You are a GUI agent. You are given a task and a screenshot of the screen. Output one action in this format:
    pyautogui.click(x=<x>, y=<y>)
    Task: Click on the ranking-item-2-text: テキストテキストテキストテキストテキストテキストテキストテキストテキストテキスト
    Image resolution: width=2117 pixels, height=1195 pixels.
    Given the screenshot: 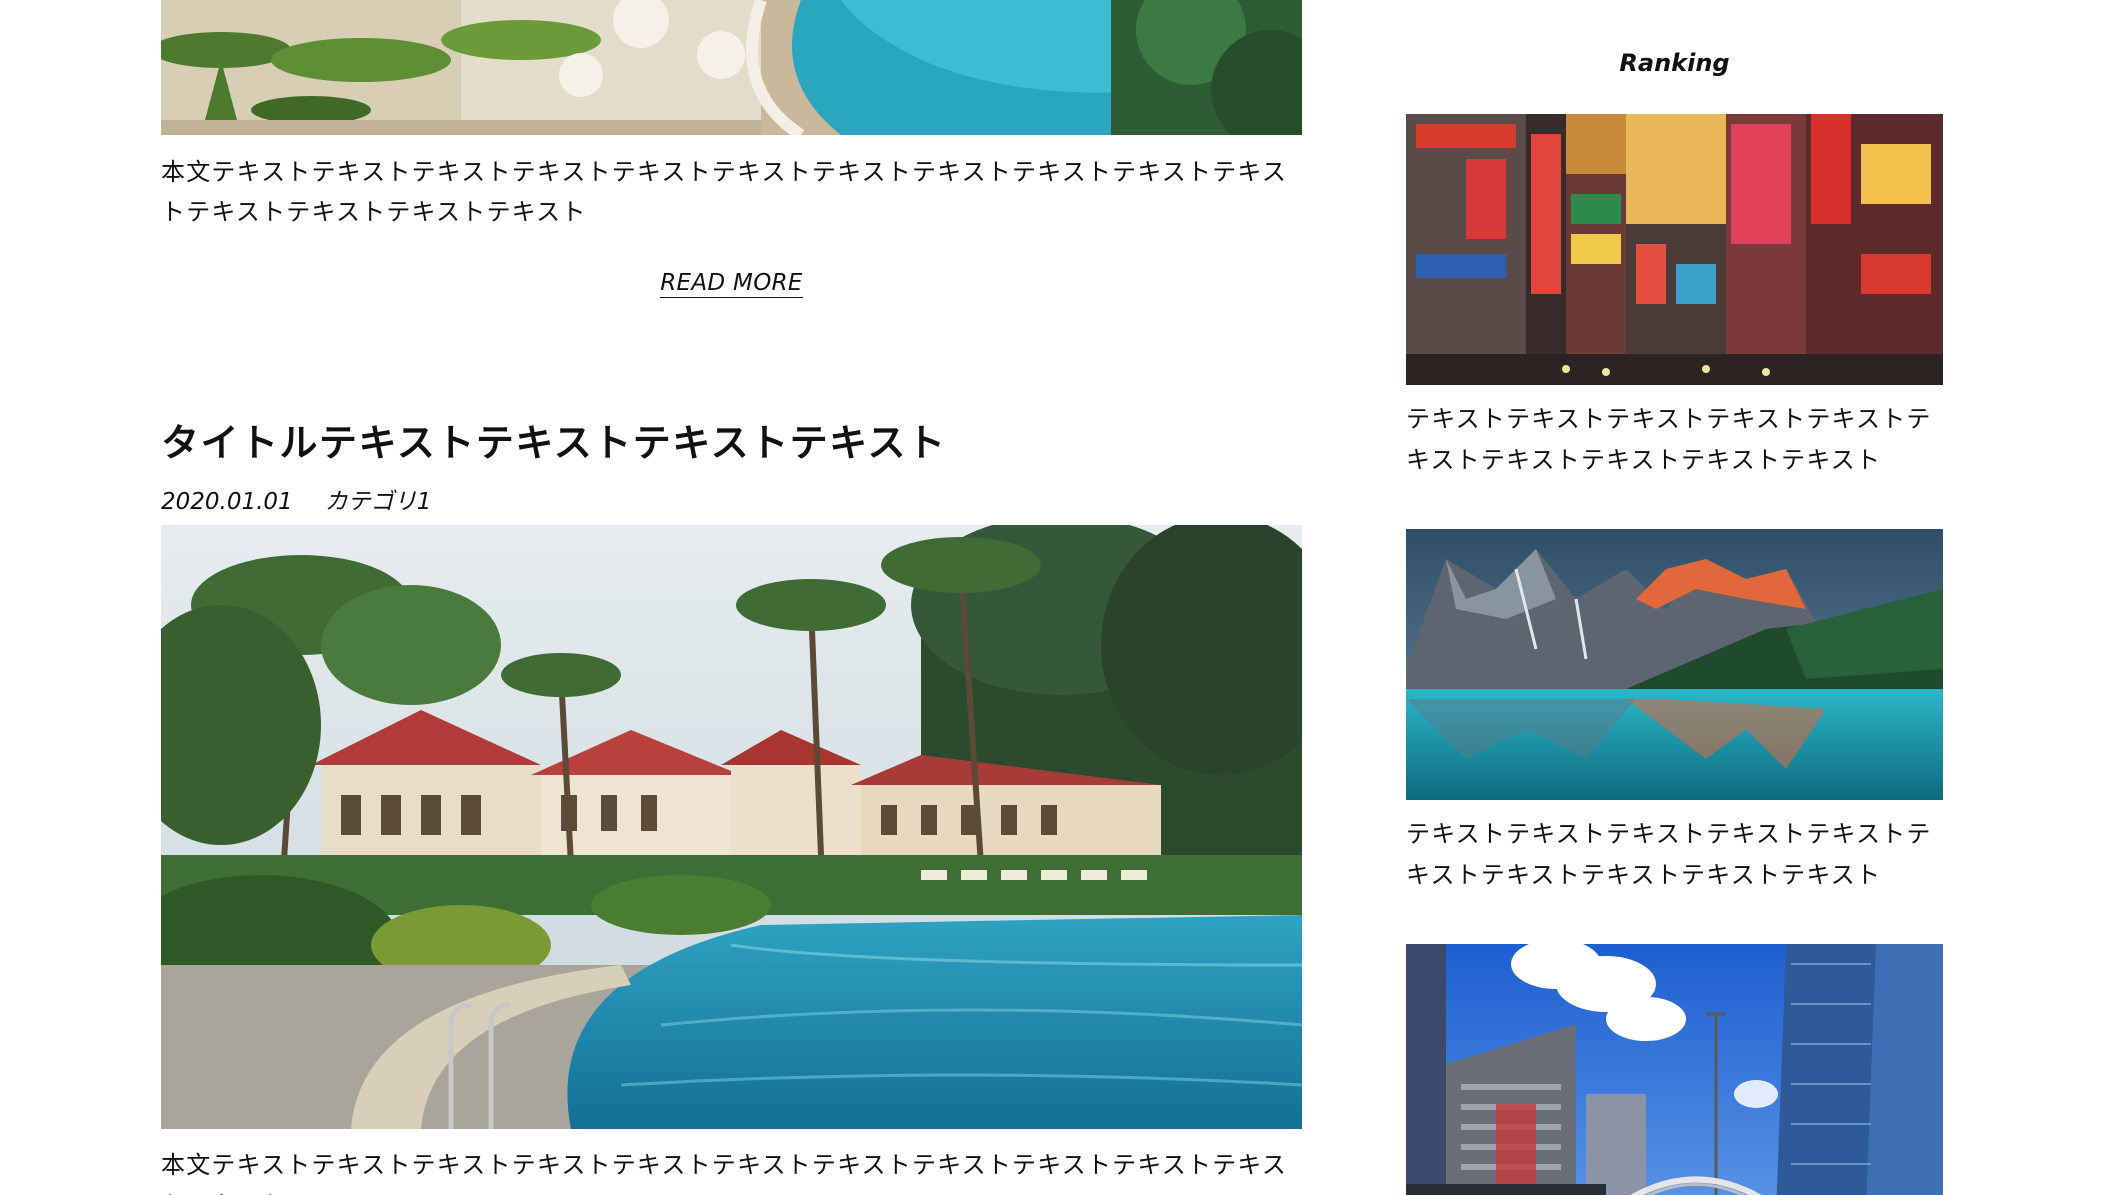 What is the action you would take?
    pyautogui.click(x=1669, y=854)
    